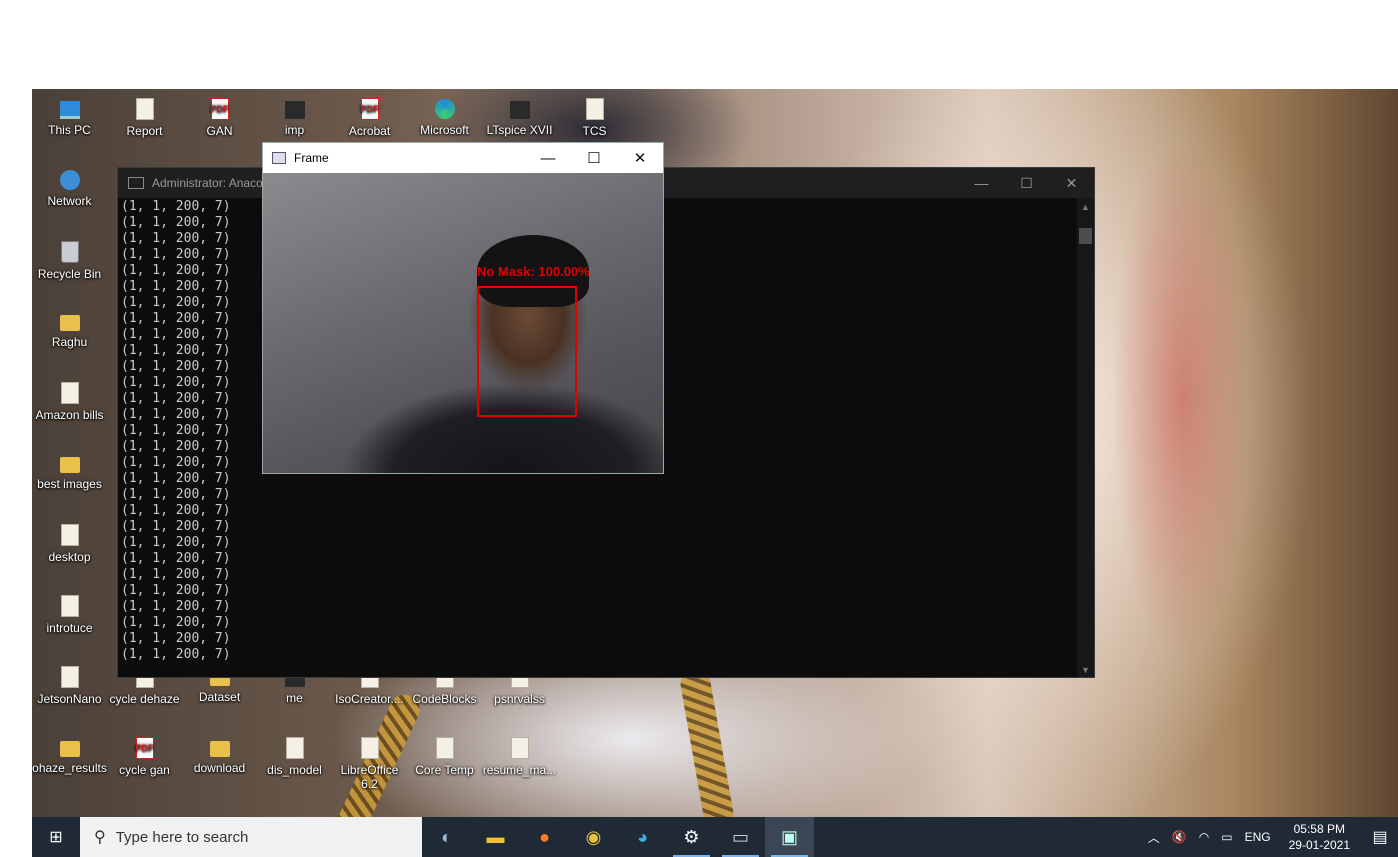  I want to click on frame-titlebar: Frame — ☐ ✕, so click(463, 158).